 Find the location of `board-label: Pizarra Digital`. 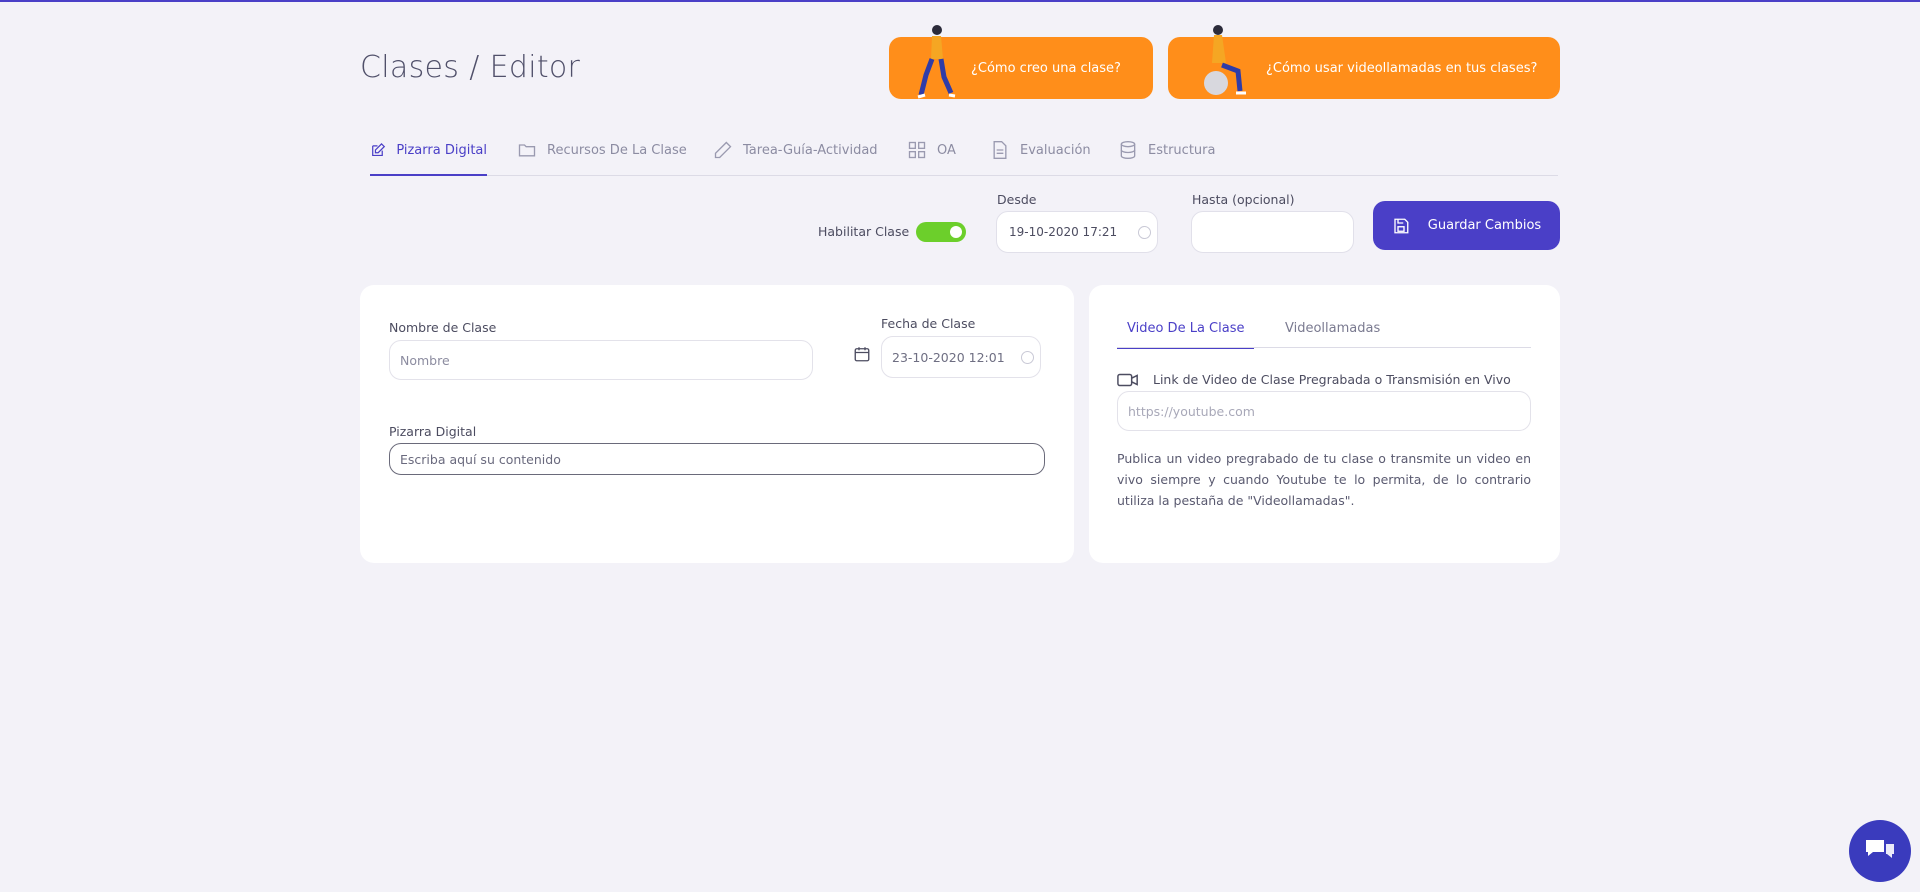

board-label: Pizarra Digital is located at coordinates (433, 431).